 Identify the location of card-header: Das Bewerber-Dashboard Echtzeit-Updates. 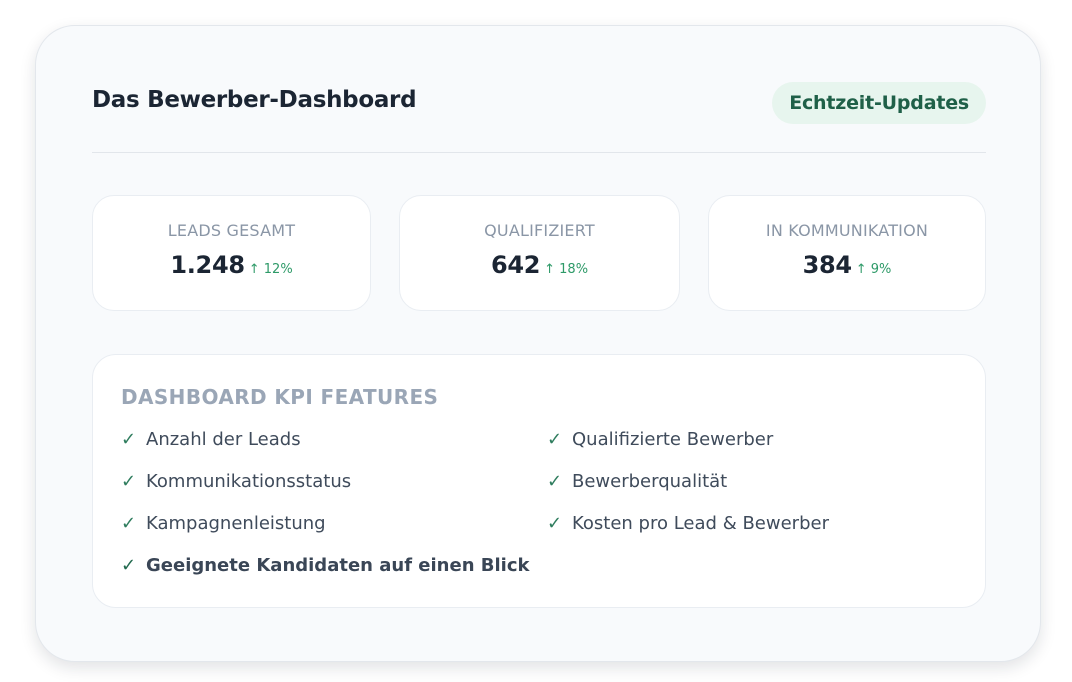
(539, 117).